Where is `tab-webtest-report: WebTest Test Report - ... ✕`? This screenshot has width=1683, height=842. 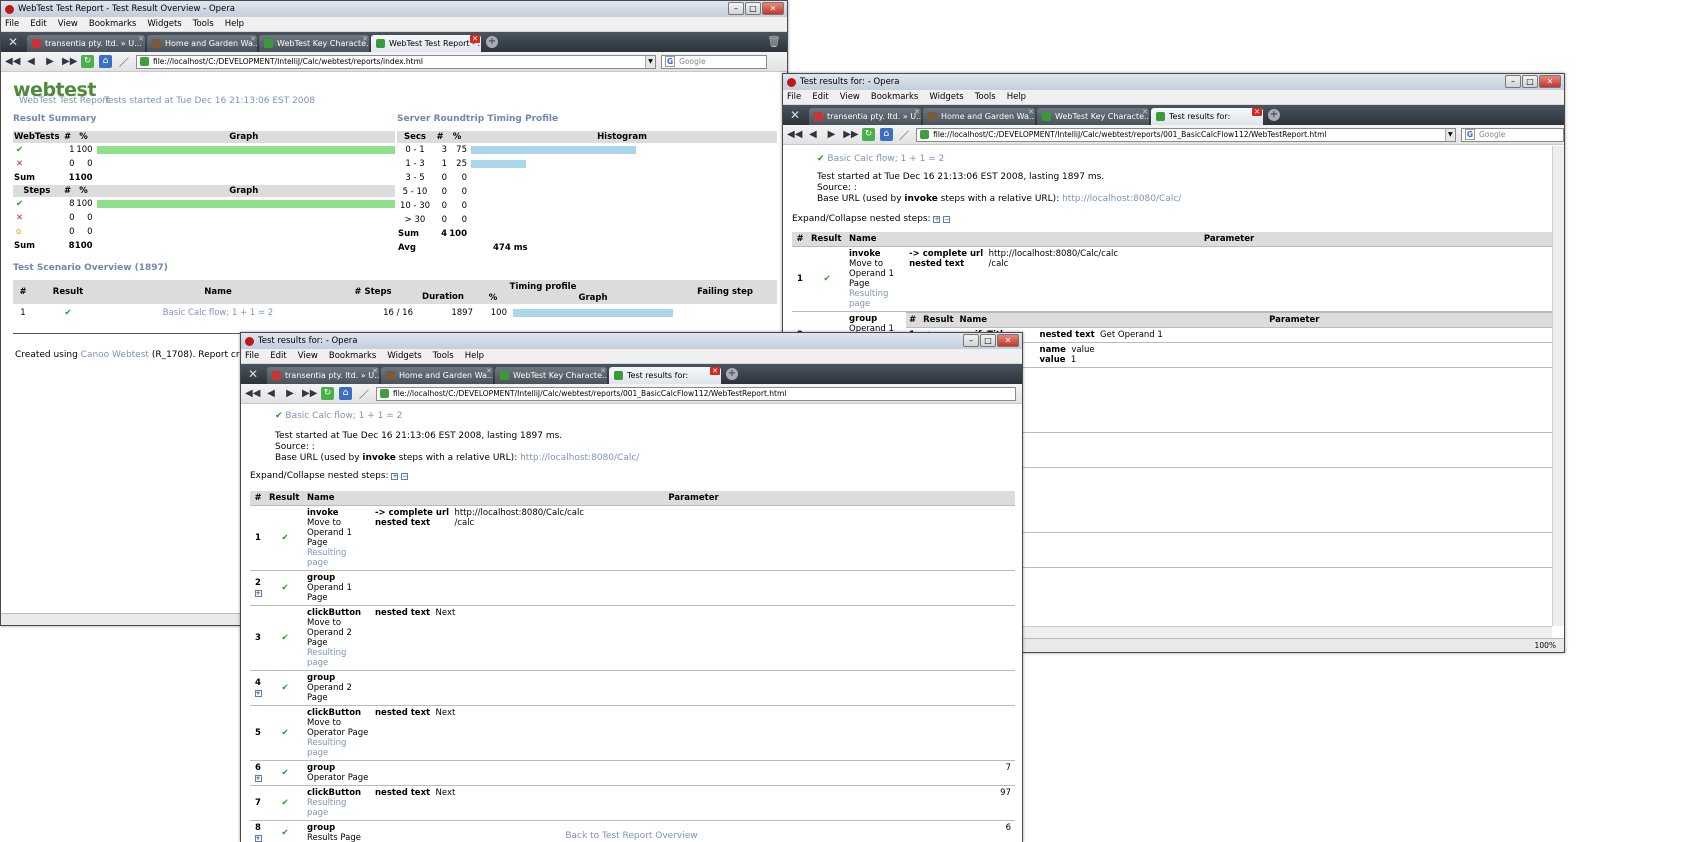
tab-webtest-report: WebTest Test Report - ... ✕ is located at coordinates (426, 43).